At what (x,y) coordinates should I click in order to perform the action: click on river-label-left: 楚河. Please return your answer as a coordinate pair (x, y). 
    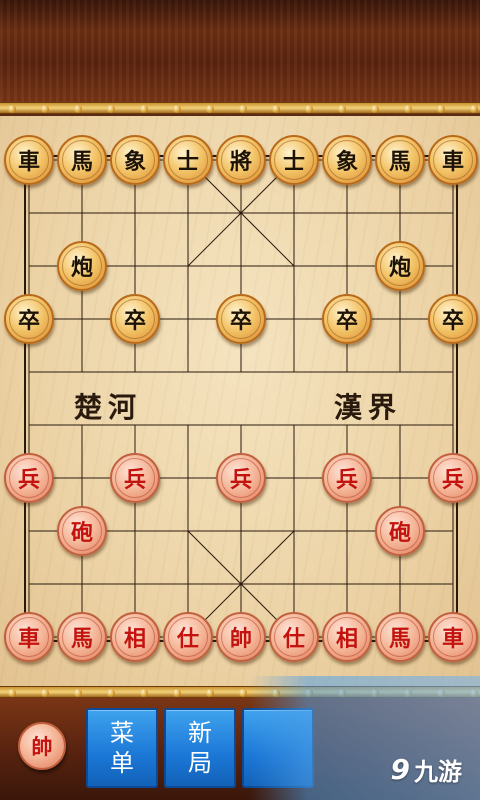
    Looking at the image, I should click on (108, 407).